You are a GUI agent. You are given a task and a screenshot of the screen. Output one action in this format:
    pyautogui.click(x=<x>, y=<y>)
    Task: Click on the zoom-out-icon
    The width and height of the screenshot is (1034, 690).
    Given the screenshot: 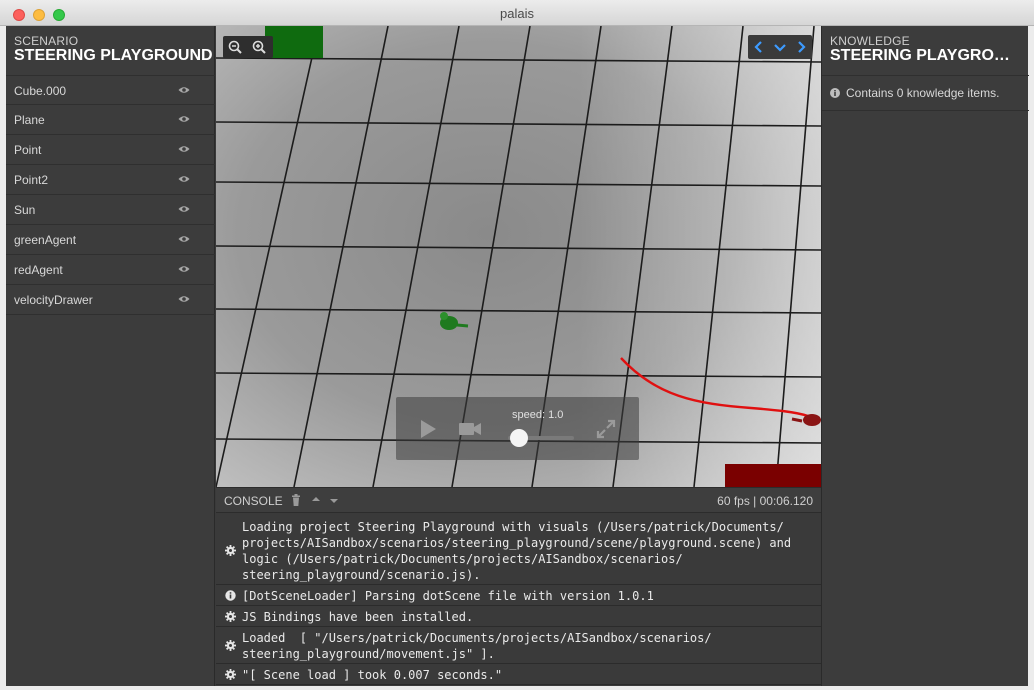 What is the action you would take?
    pyautogui.click(x=235, y=47)
    